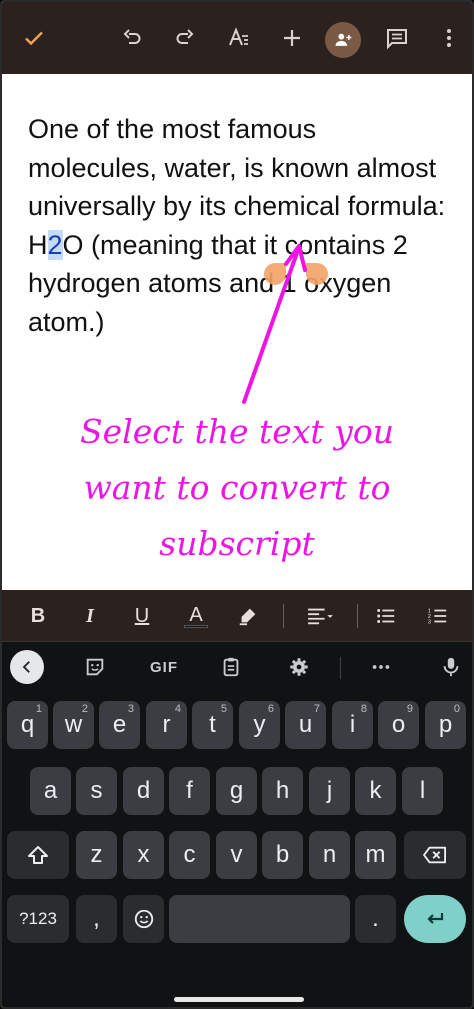  What do you see at coordinates (343, 40) in the screenshot?
I see `share-person-icon` at bounding box center [343, 40].